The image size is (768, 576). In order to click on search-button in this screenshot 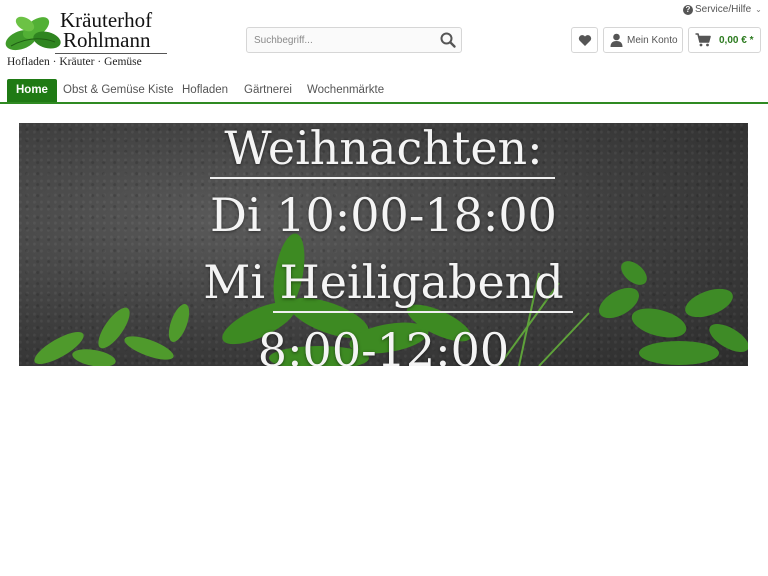, I will do `click(448, 40)`.